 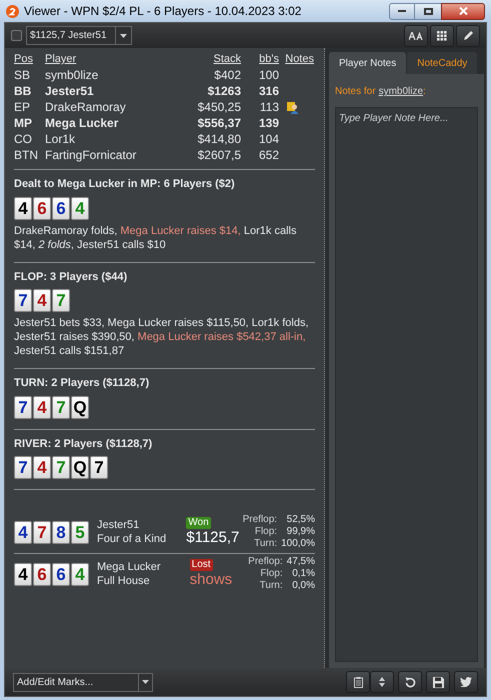 What do you see at coordinates (23, 123) in the screenshot?
I see `table-cell-text: MP` at bounding box center [23, 123].